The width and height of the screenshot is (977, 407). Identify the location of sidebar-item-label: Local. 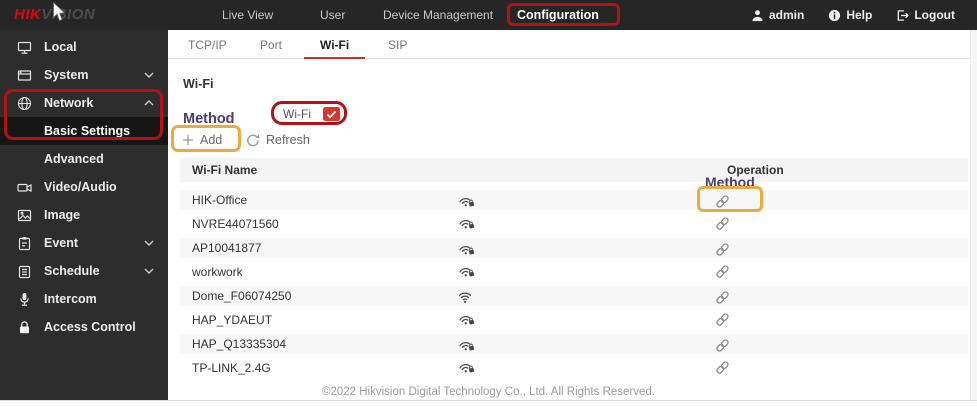
(60, 47).